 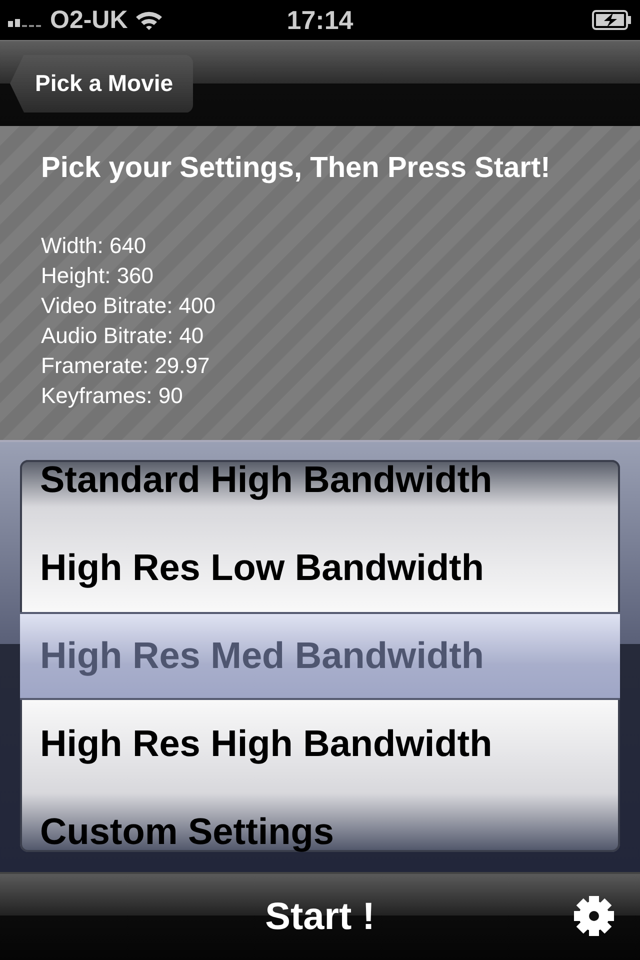 What do you see at coordinates (98, 276) in the screenshot?
I see `setting-line: Height: 360` at bounding box center [98, 276].